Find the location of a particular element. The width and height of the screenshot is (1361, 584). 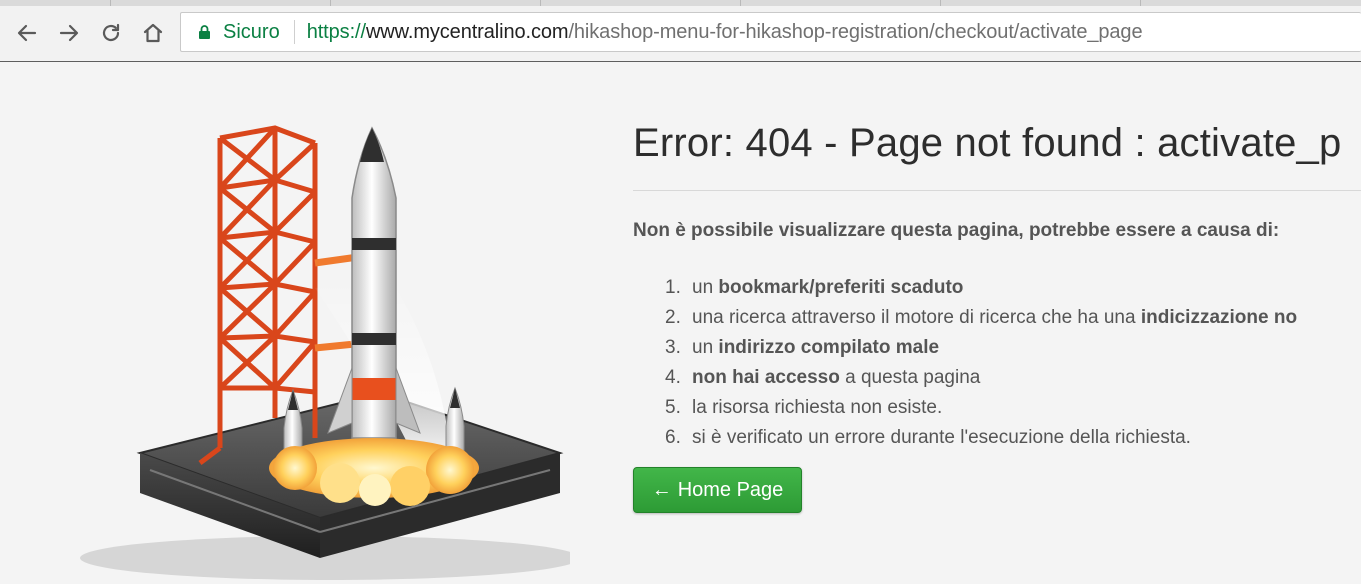

list-text-bold: bookmark/preferiti scaduto is located at coordinates (841, 287).